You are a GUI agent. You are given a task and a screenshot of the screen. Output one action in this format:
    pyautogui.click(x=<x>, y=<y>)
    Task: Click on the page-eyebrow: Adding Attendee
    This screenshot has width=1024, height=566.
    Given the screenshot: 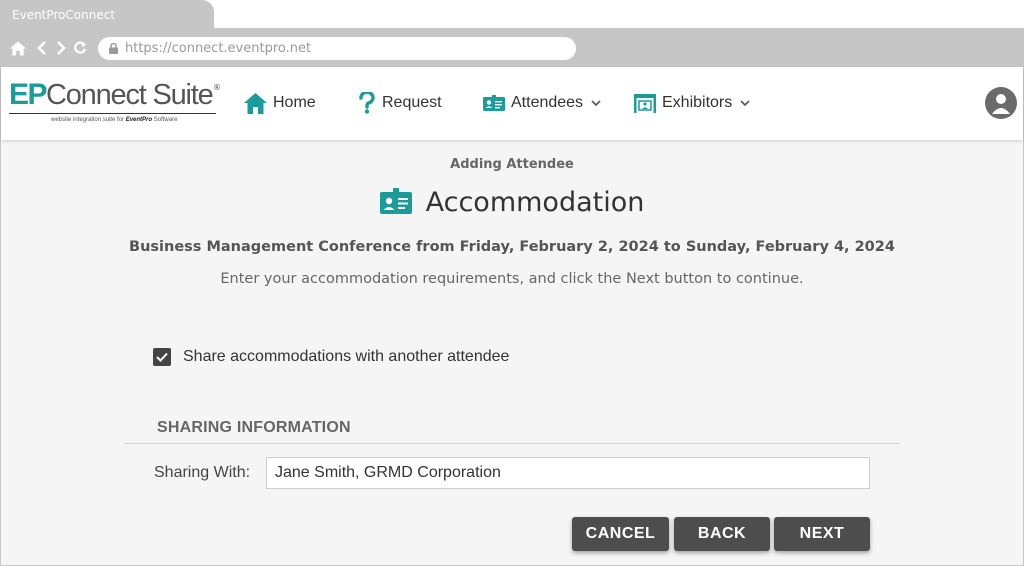 What is the action you would take?
    pyautogui.click(x=512, y=164)
    